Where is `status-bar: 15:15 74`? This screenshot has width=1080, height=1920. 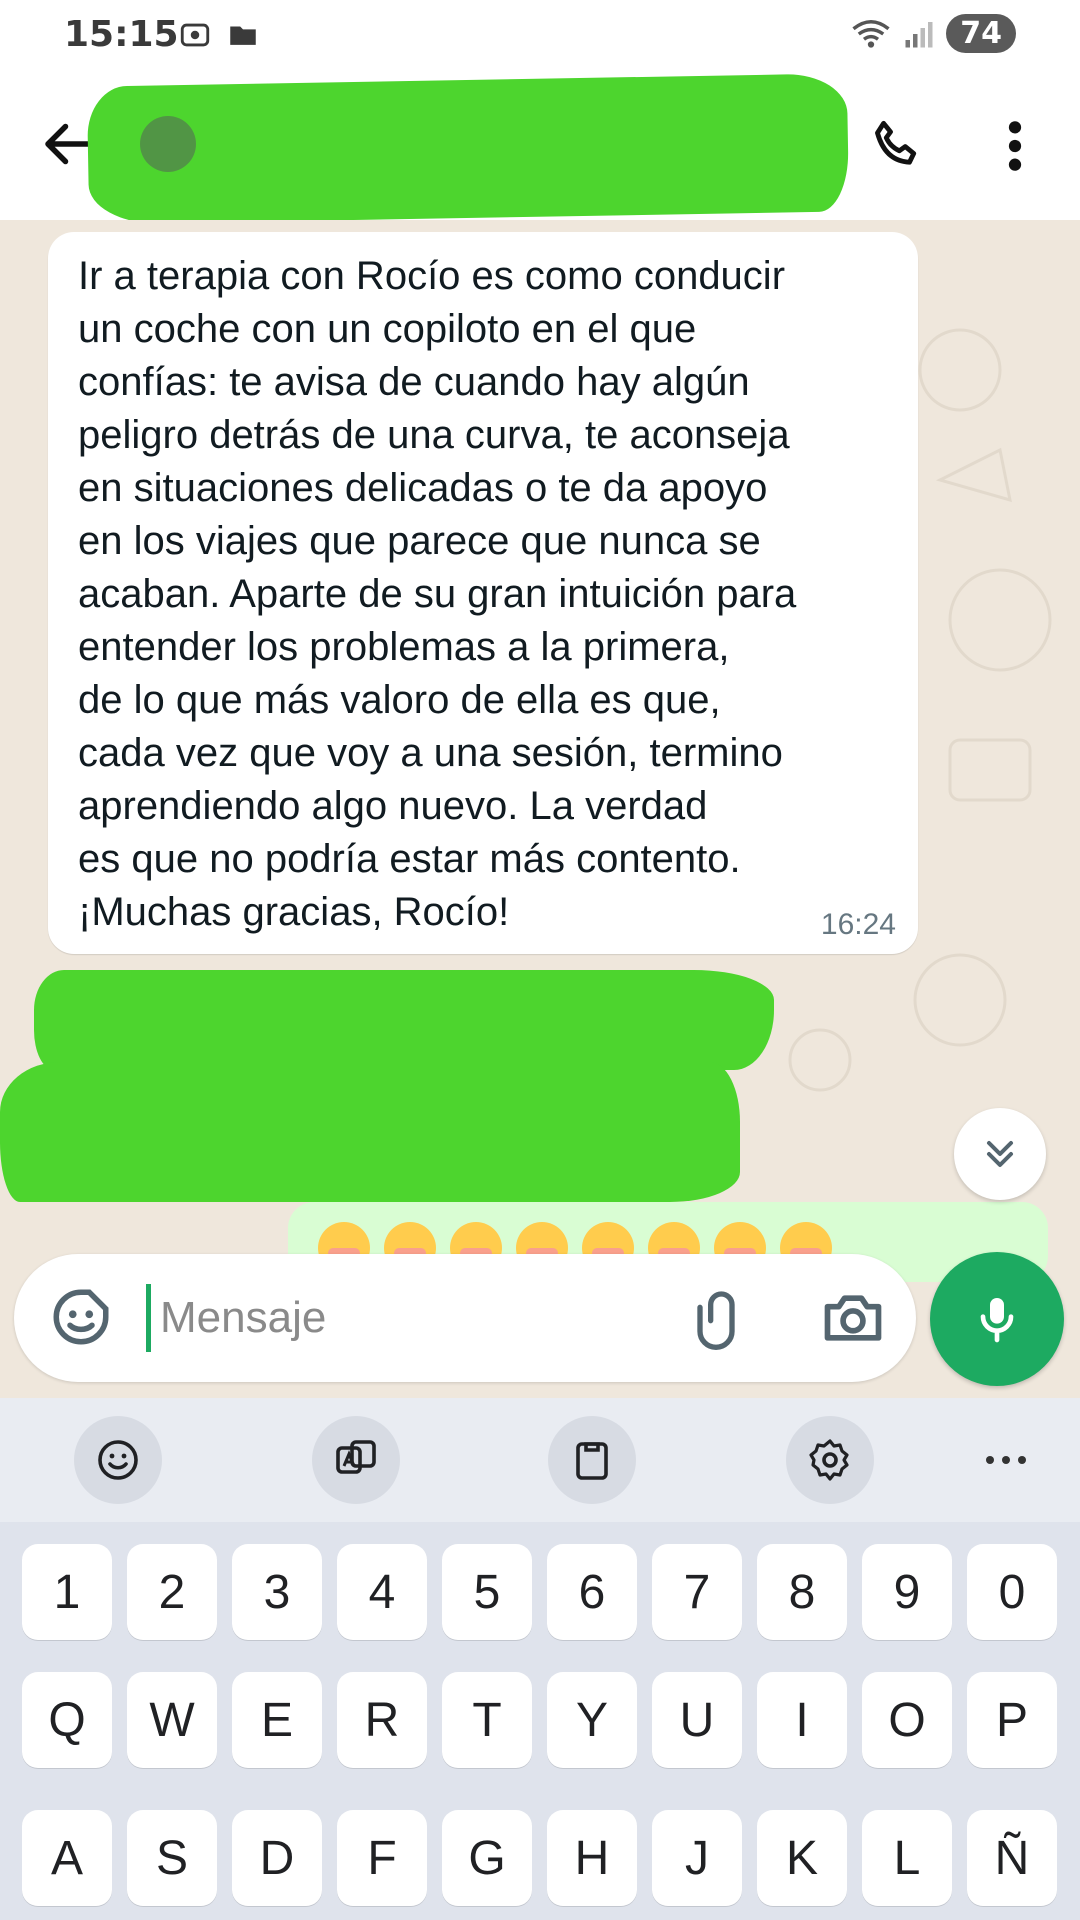
status-bar: 15:15 74 is located at coordinates (540, 36).